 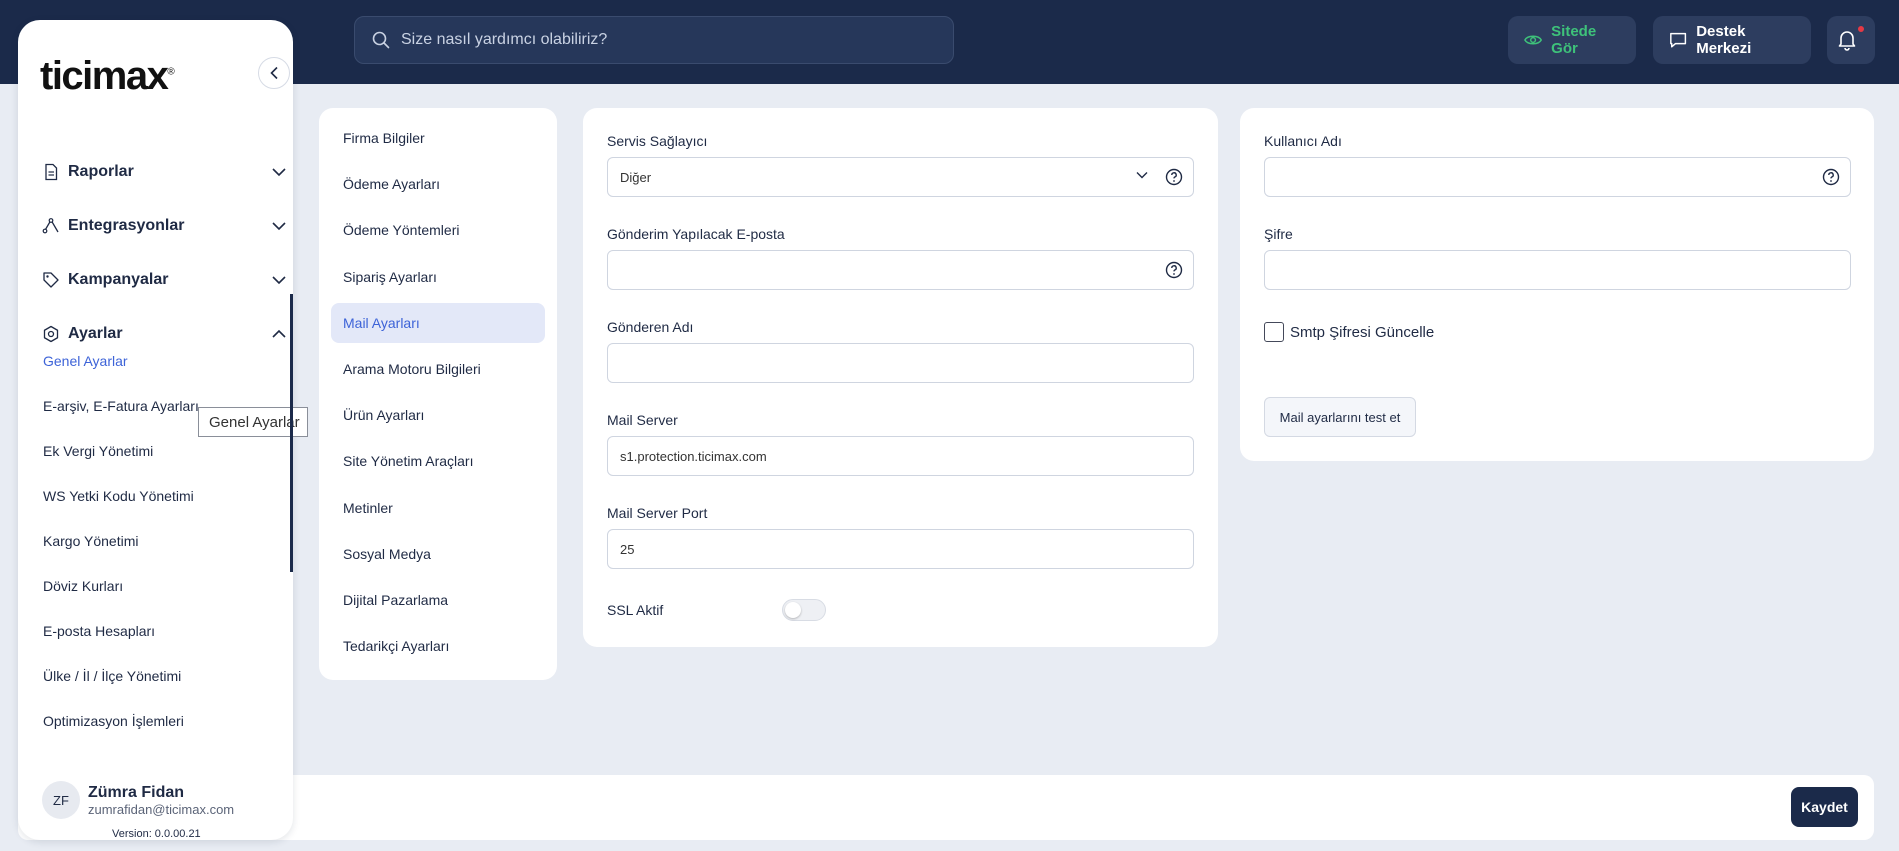 What do you see at coordinates (438, 277) in the screenshot?
I see `settings-menu-item: Sipariş Ayarları` at bounding box center [438, 277].